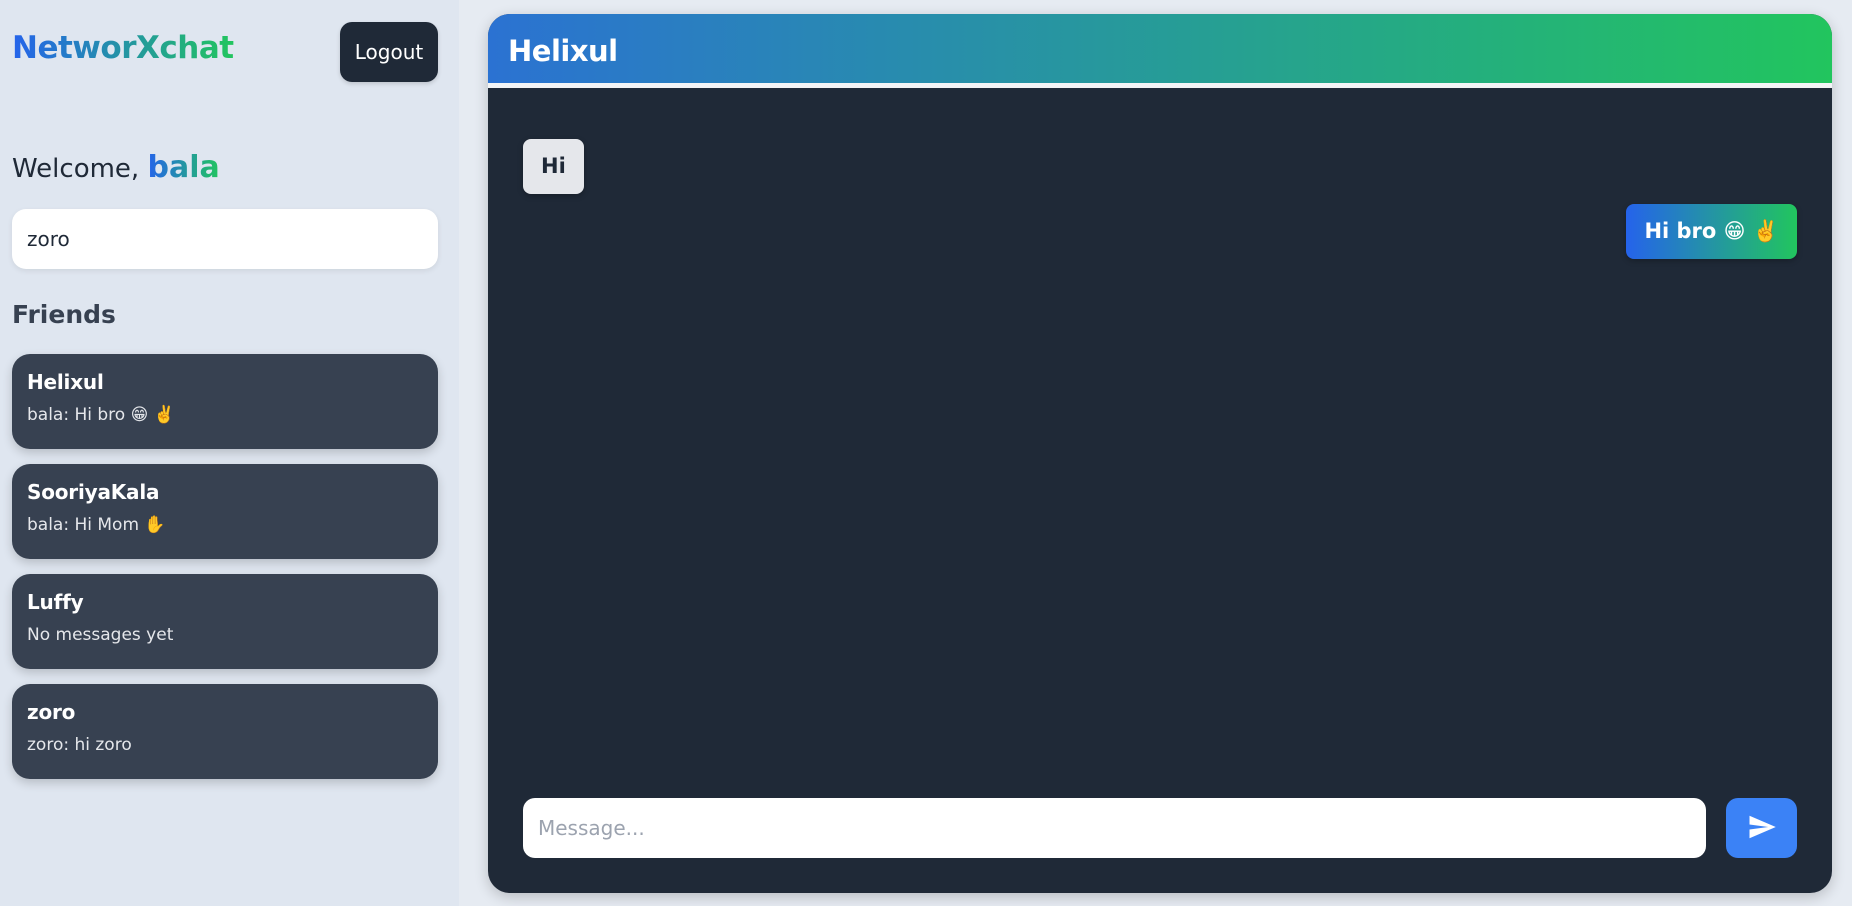  Describe the element at coordinates (225, 511) in the screenshot. I see `friend-item-sooriyakala: SooriyaKala bala: Hi Mom ✋` at that location.